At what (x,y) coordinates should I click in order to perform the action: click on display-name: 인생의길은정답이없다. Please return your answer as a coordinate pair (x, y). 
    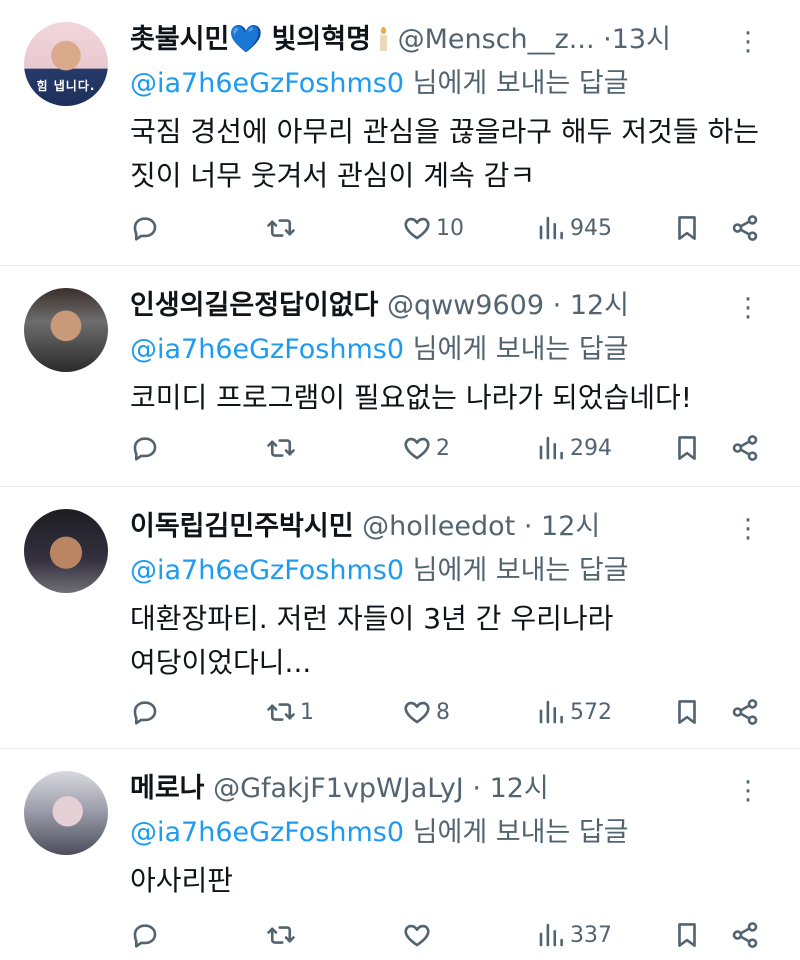
    Looking at the image, I should click on (254, 305).